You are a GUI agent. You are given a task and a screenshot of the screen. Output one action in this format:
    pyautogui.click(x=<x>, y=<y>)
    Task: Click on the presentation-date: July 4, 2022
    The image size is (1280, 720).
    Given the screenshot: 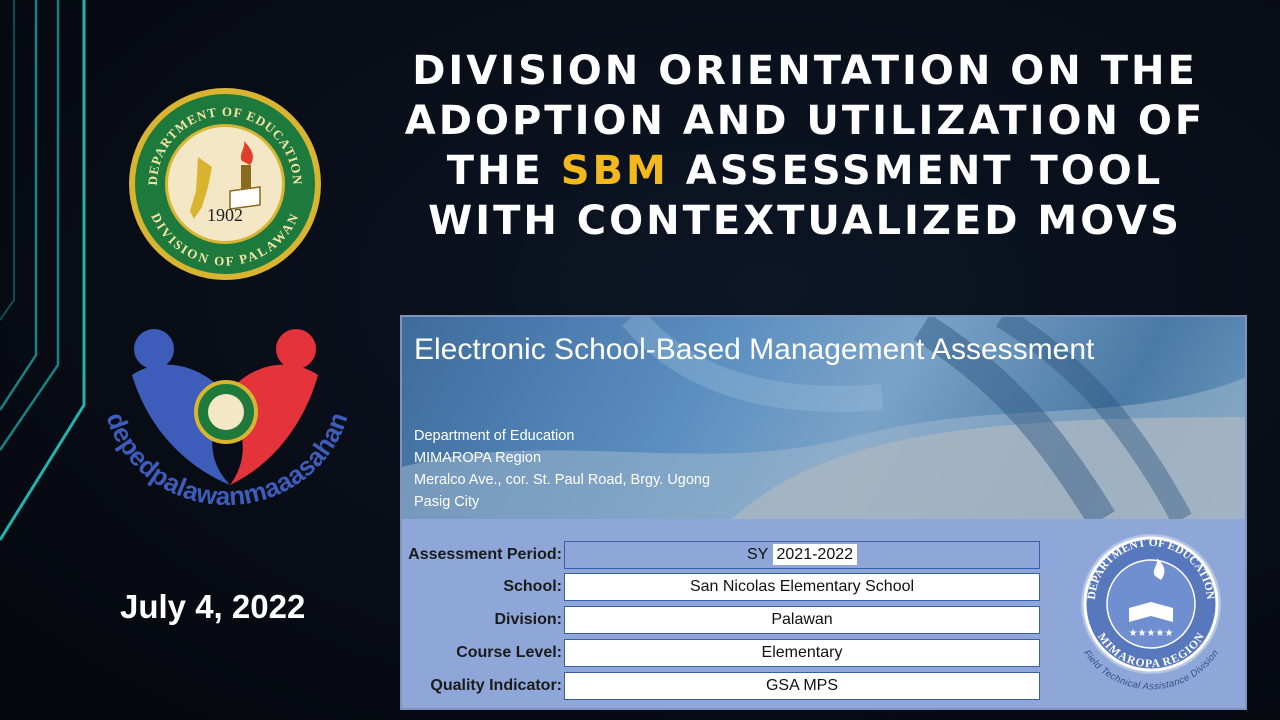 What is the action you would take?
    pyautogui.click(x=213, y=606)
    